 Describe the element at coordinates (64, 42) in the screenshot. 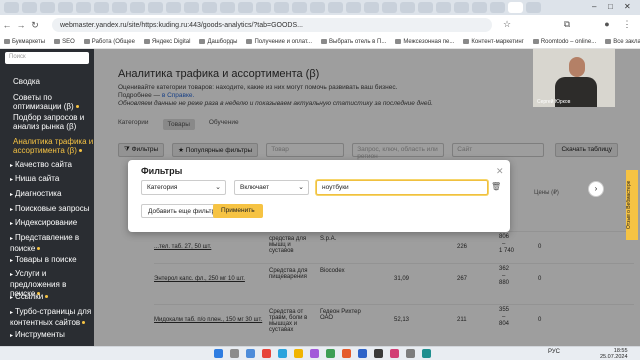

I see `bookmark-item: SEO` at that location.